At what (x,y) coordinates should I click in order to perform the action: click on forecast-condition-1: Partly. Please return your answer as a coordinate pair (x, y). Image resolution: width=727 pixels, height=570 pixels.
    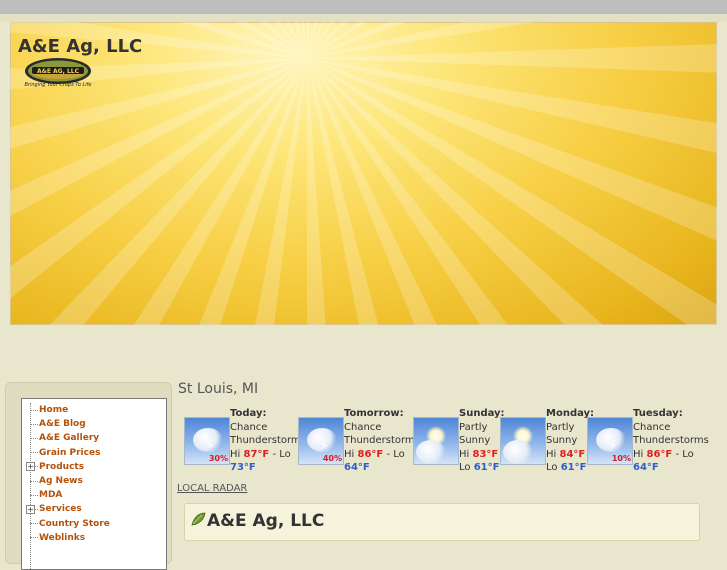
    Looking at the image, I should click on (473, 427).